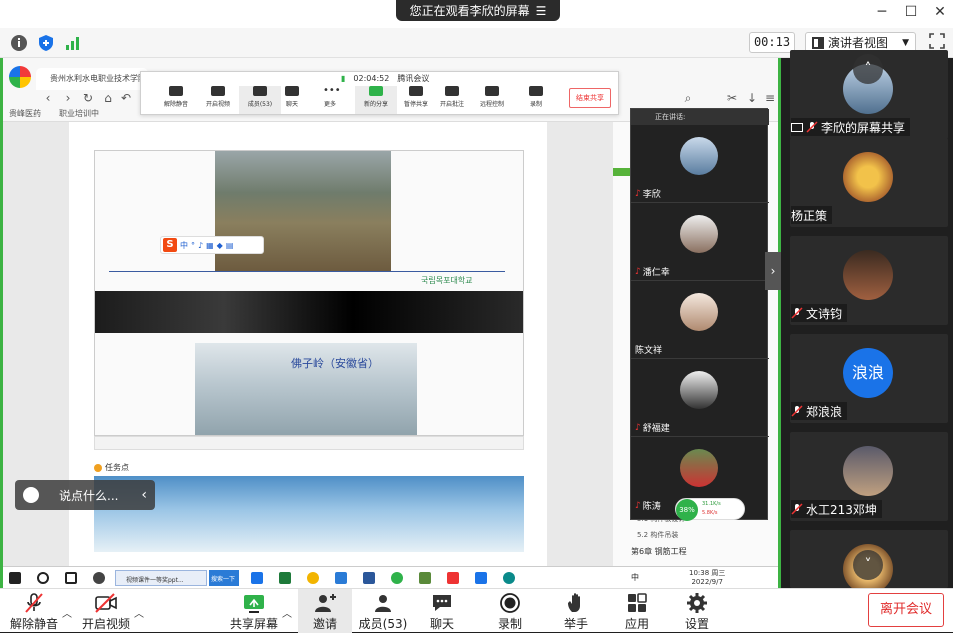 This screenshot has width=953, height=633. Describe the element at coordinates (260, 91) in the screenshot. I see `members-icon` at that location.